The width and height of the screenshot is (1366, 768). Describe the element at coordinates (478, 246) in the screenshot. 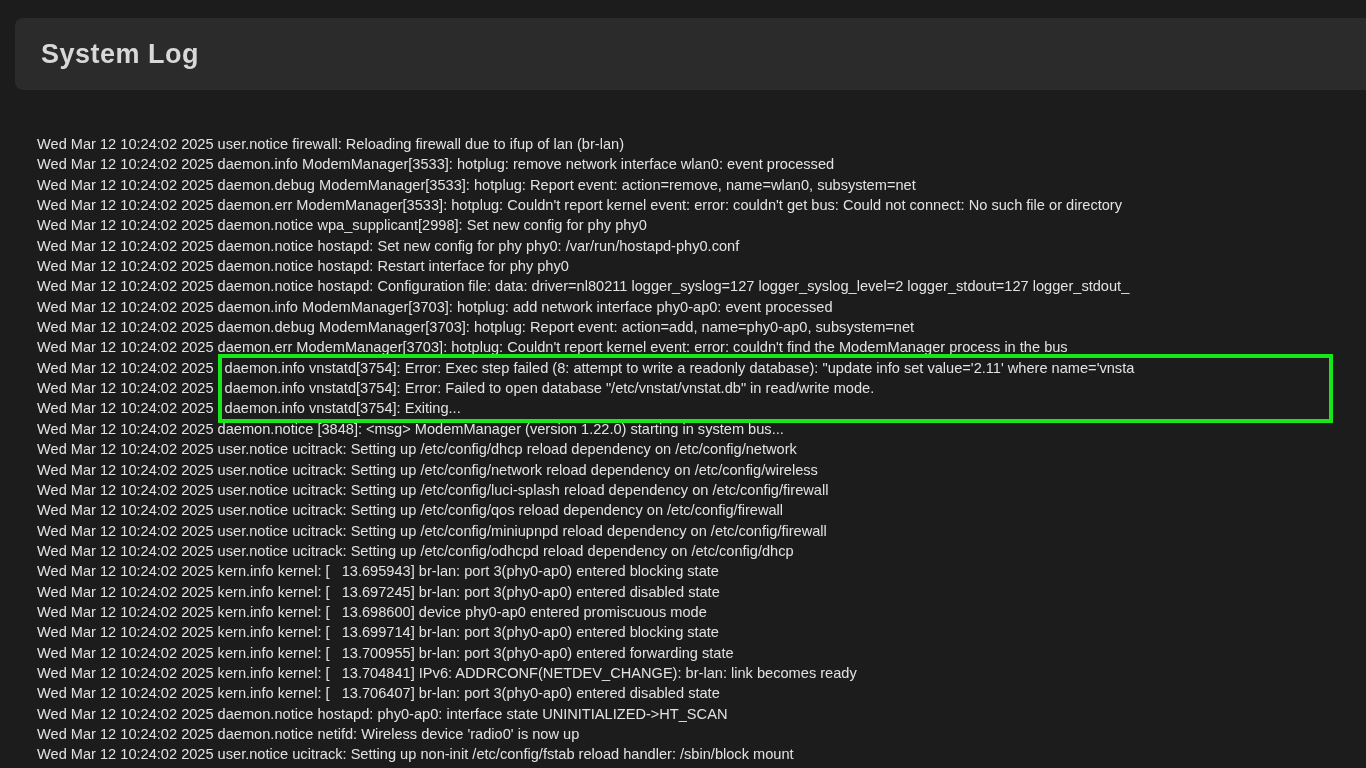

I see `log-message: daemon.notice hostapd: Set new config for phy phy0: /var/run/hostapd-phy0.conf` at that location.